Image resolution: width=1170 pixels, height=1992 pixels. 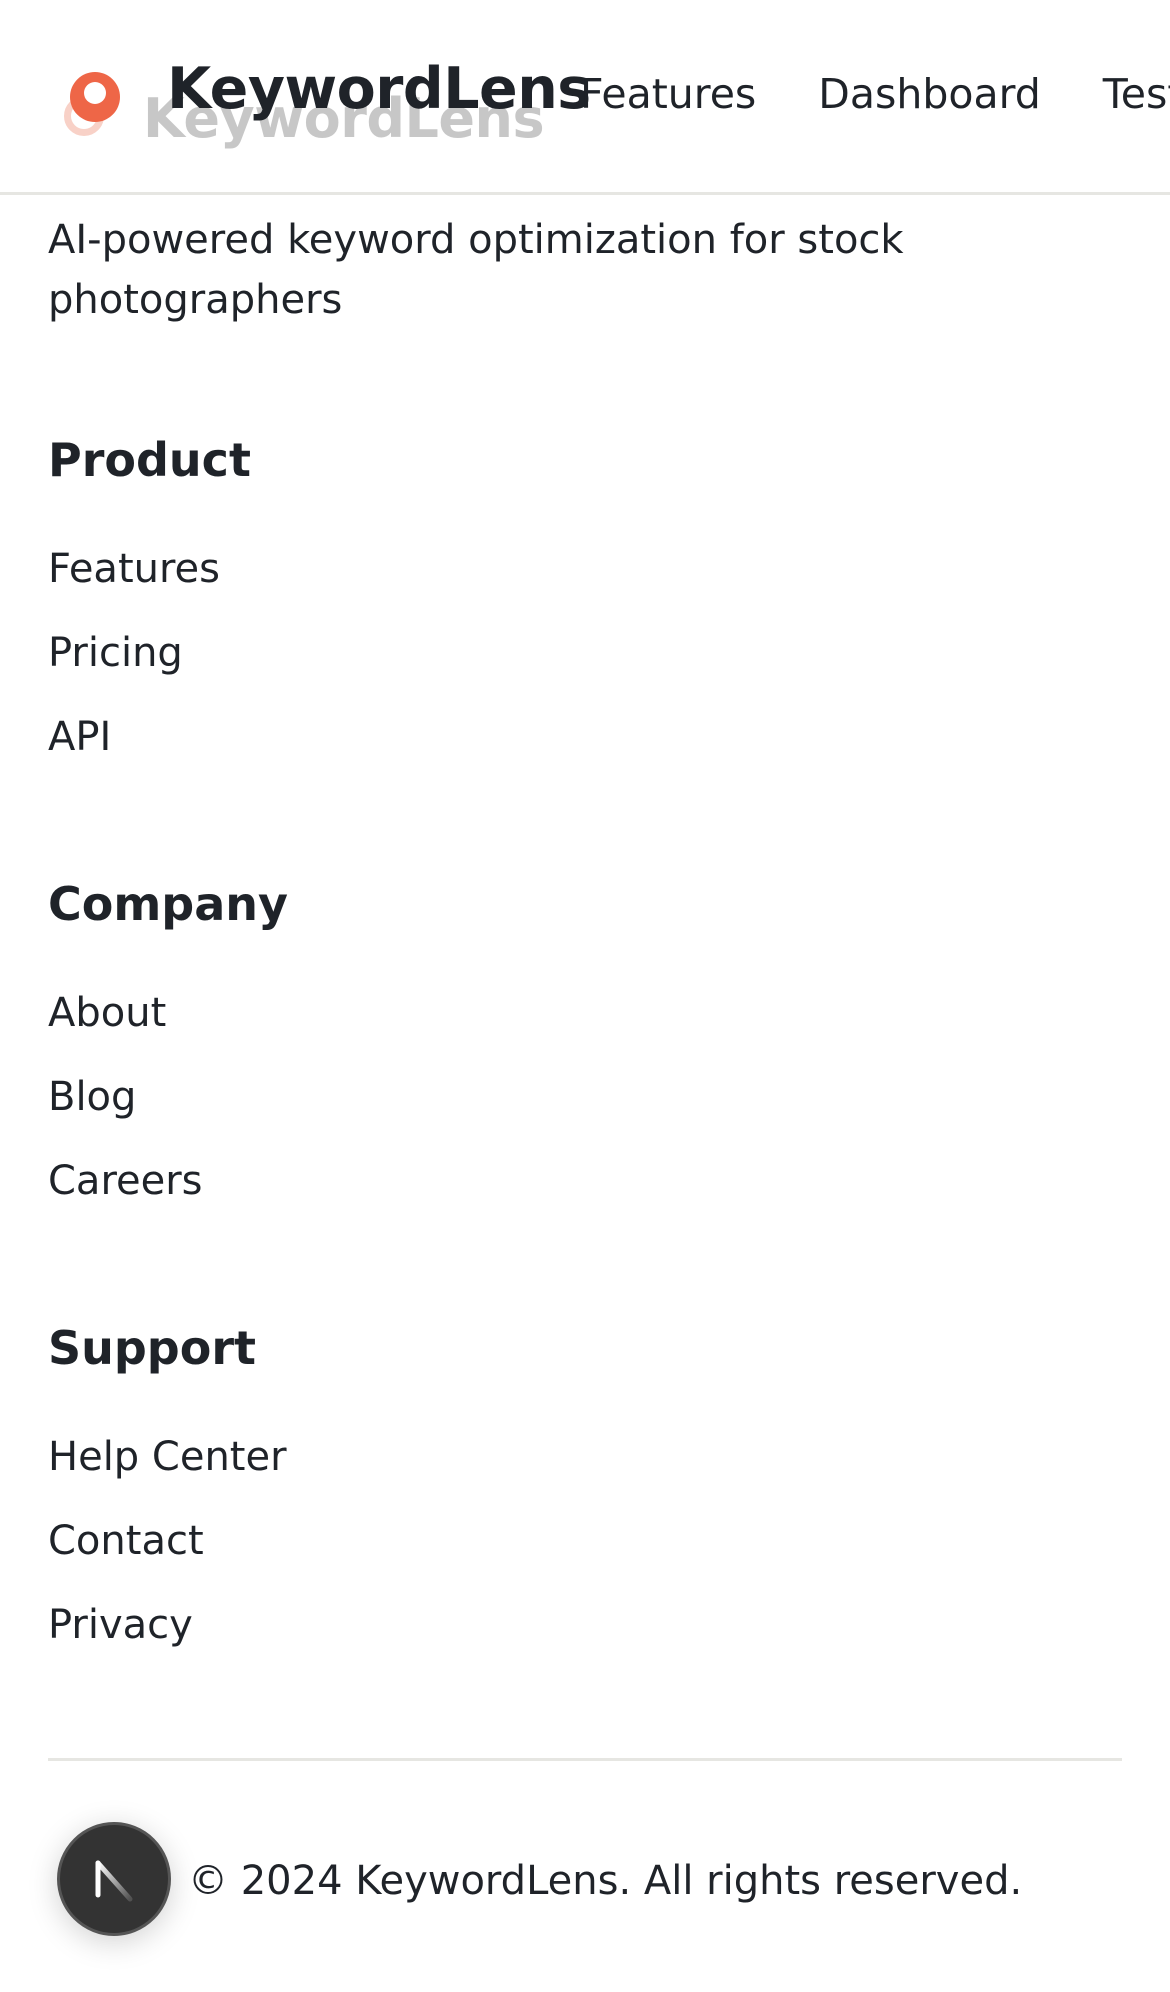 I want to click on nav-features: Features, so click(x=668, y=94).